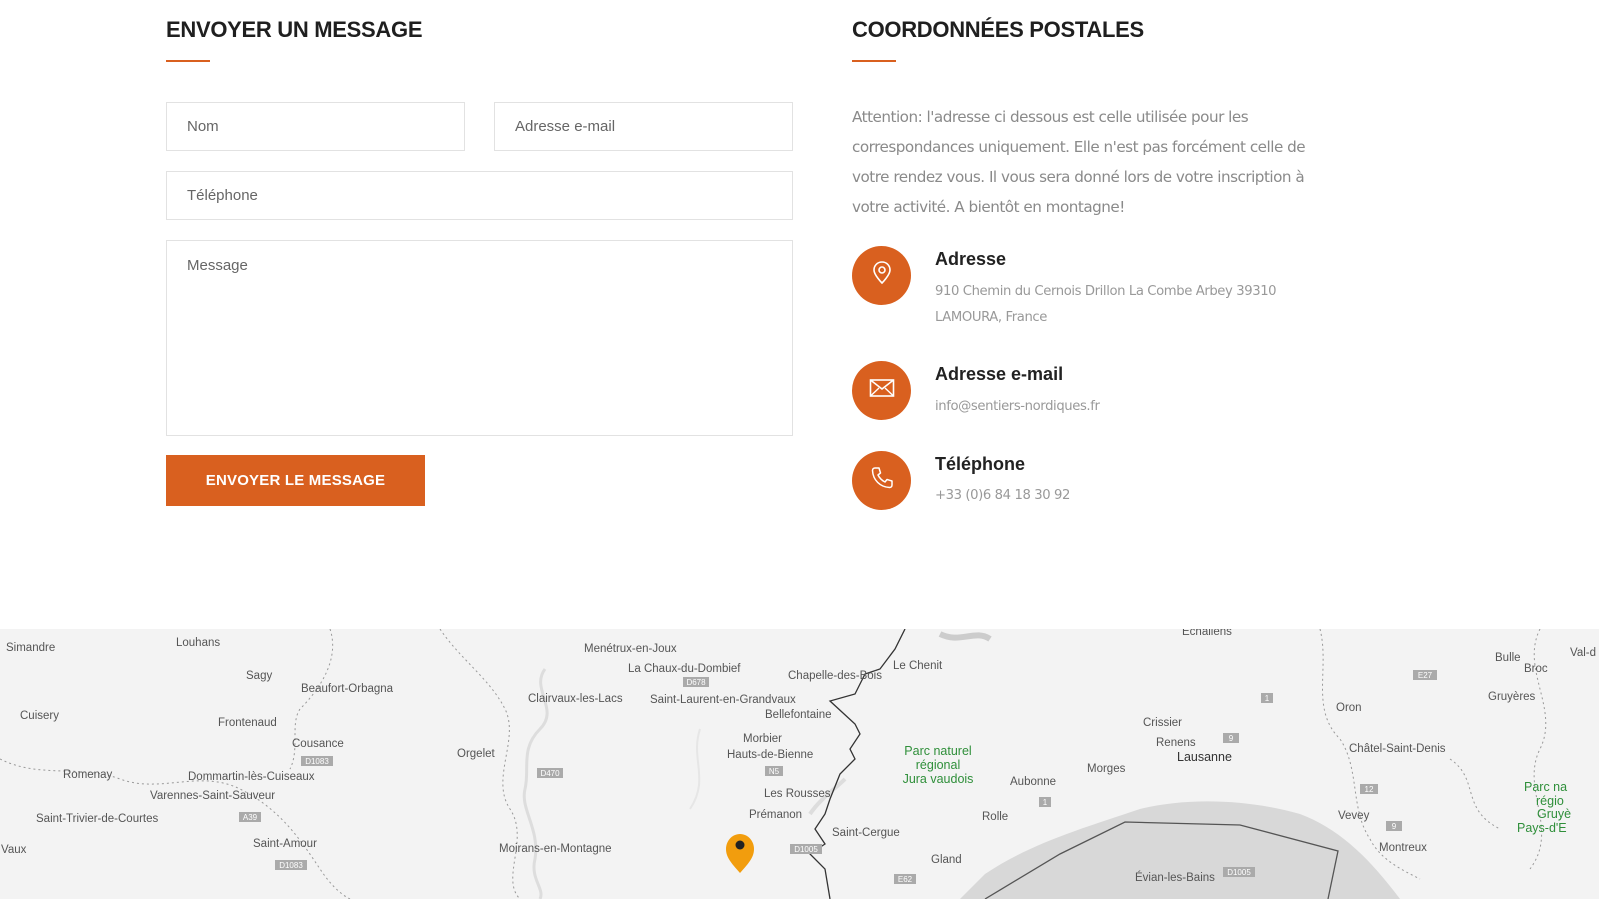  What do you see at coordinates (1583, 653) in the screenshot?
I see `map-label: Val-d` at bounding box center [1583, 653].